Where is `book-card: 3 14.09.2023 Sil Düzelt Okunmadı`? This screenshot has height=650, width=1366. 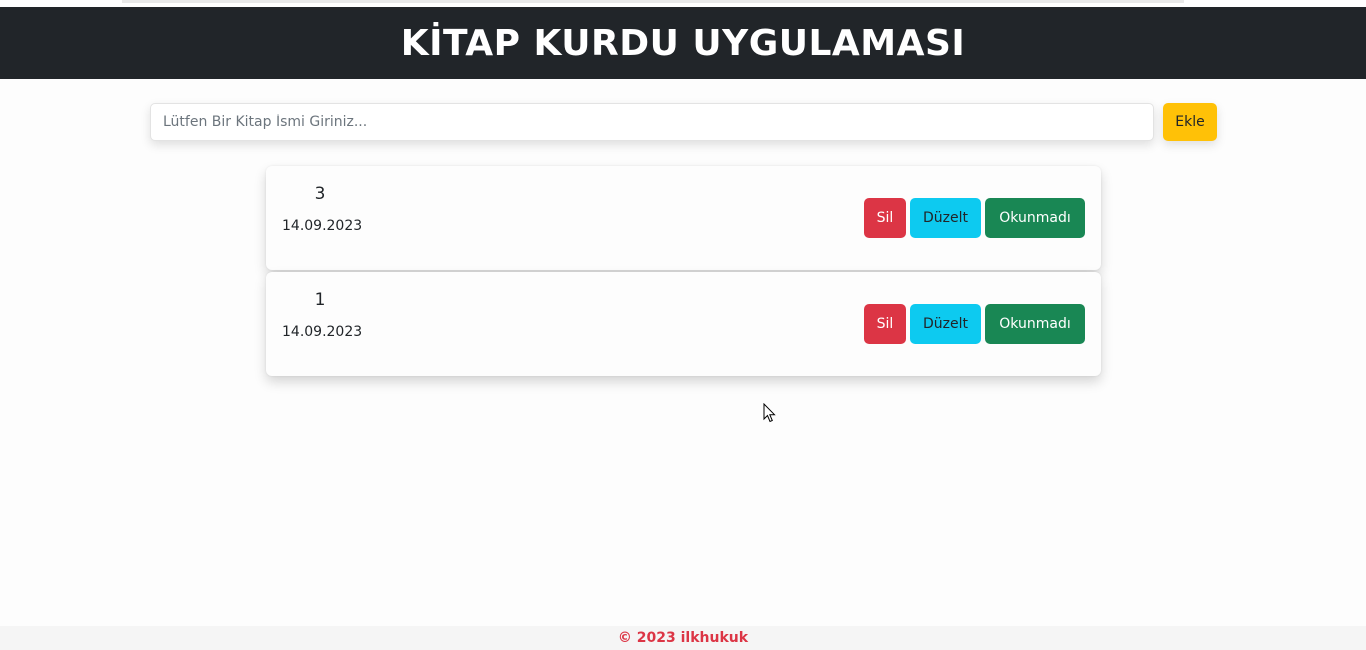
book-card: 3 14.09.2023 Sil Düzelt Okunmadı is located at coordinates (683, 218).